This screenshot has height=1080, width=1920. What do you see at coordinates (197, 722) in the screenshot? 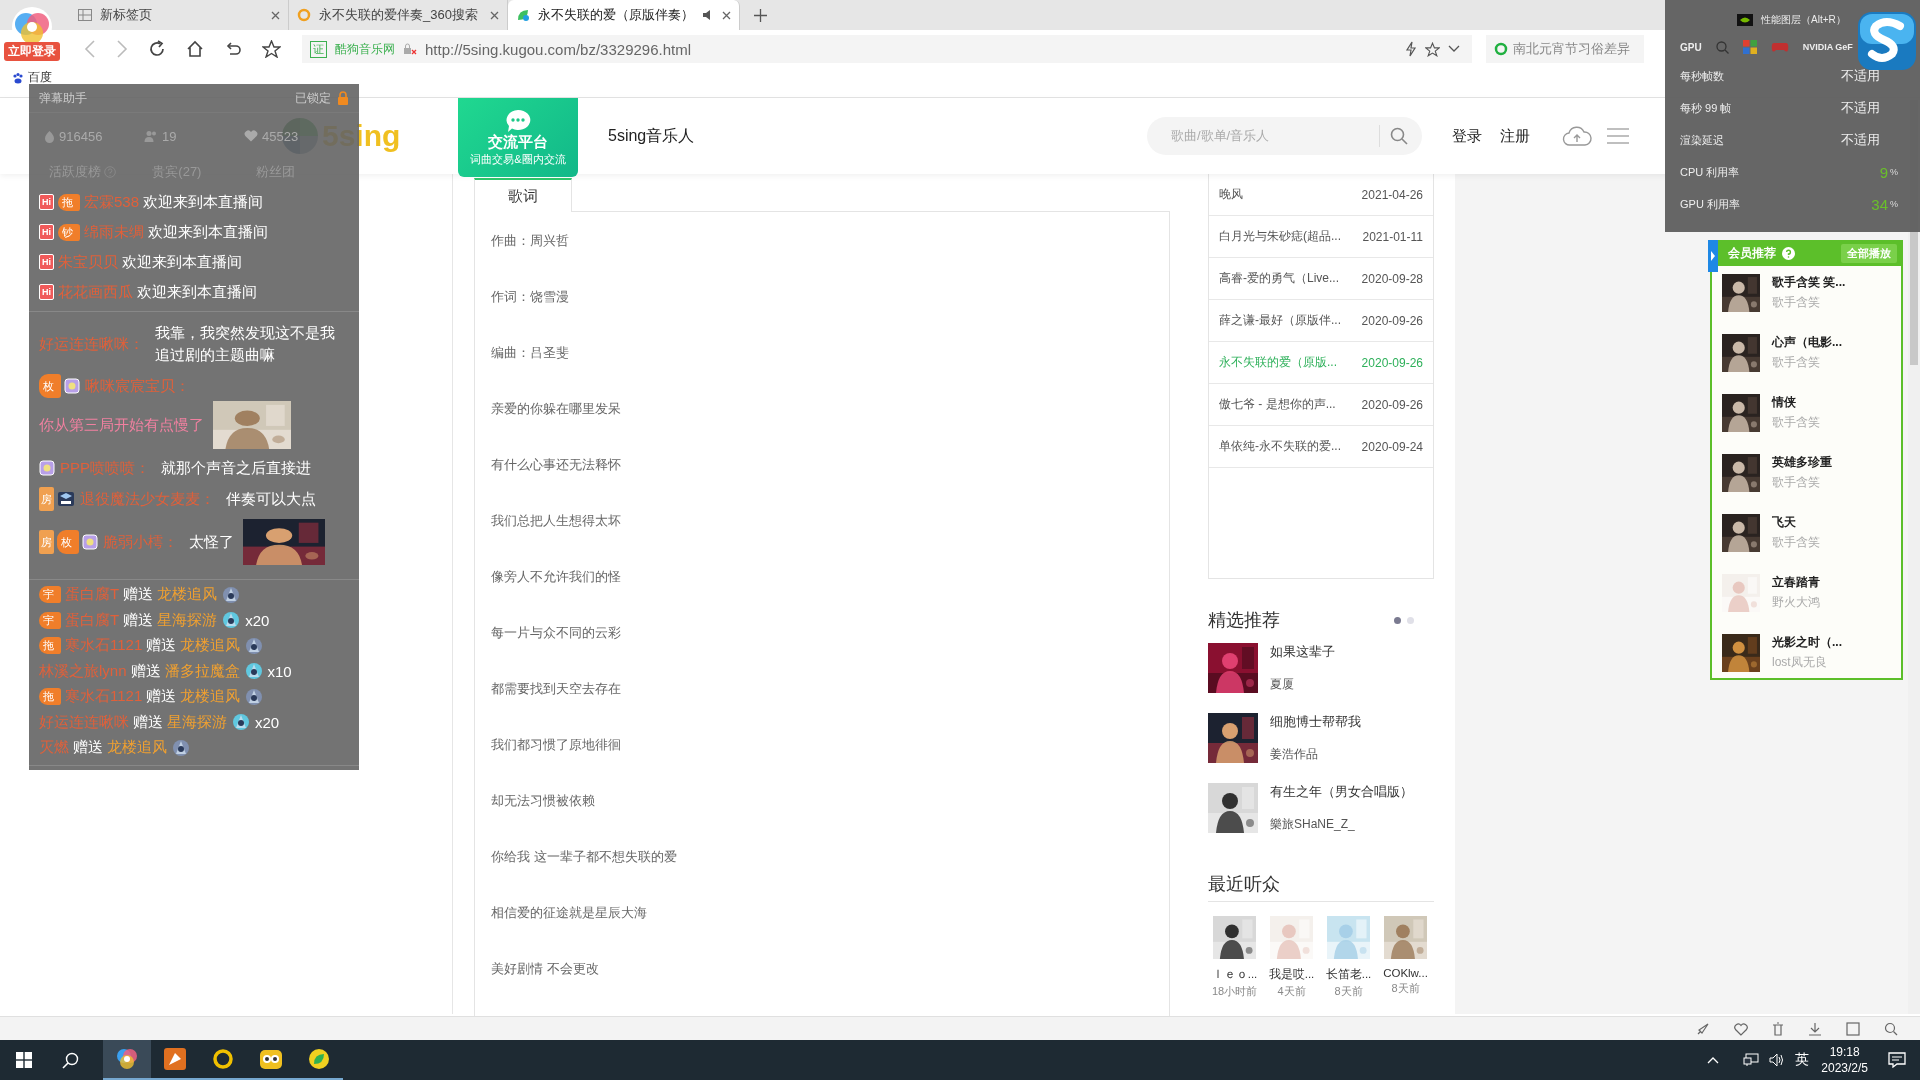
I see `gift-name: 星海探游` at bounding box center [197, 722].